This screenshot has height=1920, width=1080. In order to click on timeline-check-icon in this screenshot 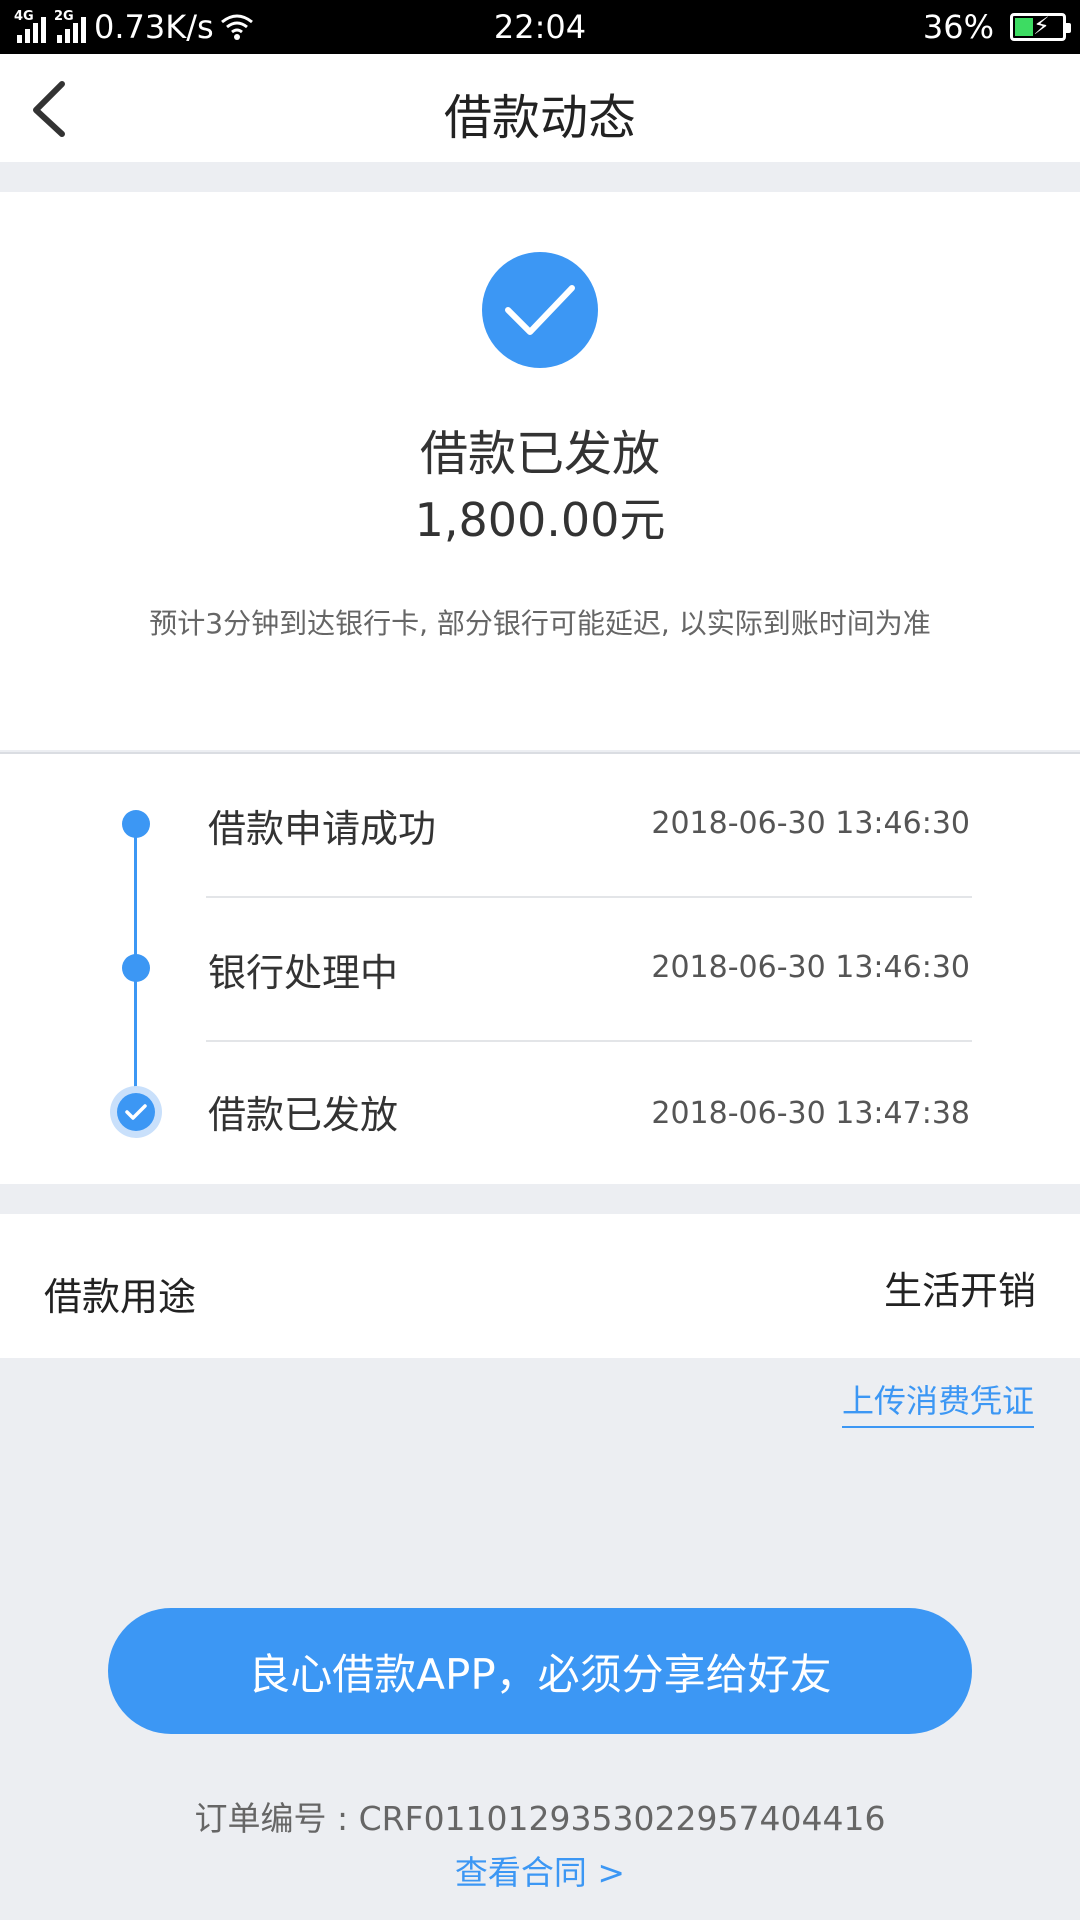, I will do `click(136, 1112)`.